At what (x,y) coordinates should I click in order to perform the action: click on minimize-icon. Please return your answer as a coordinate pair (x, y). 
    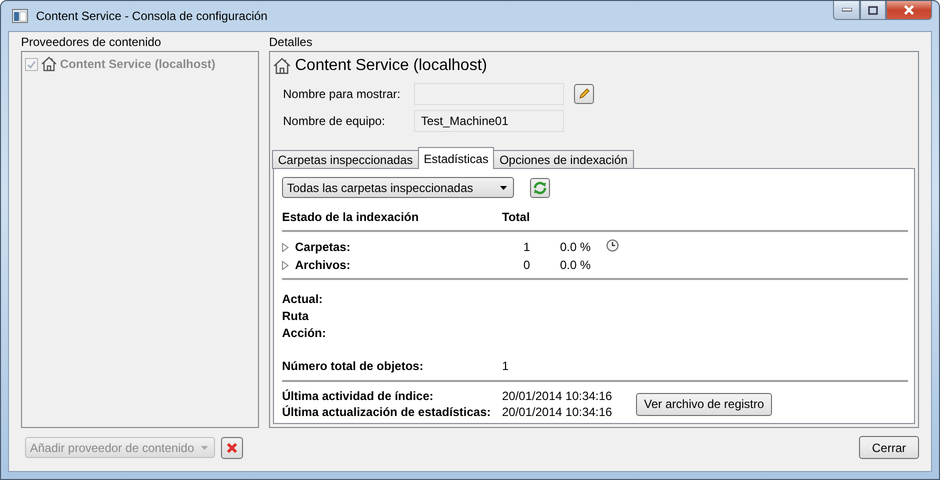
    Looking at the image, I should click on (847, 10).